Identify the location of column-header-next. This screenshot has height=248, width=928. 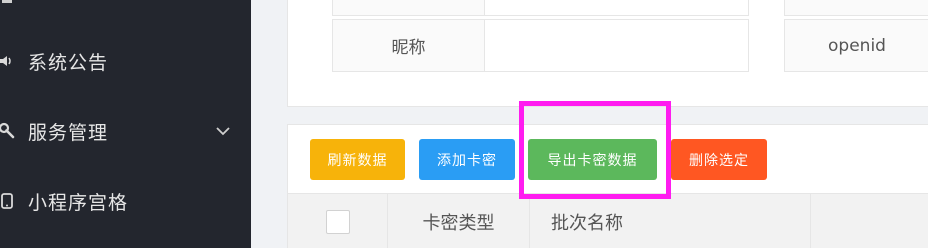
(869, 221).